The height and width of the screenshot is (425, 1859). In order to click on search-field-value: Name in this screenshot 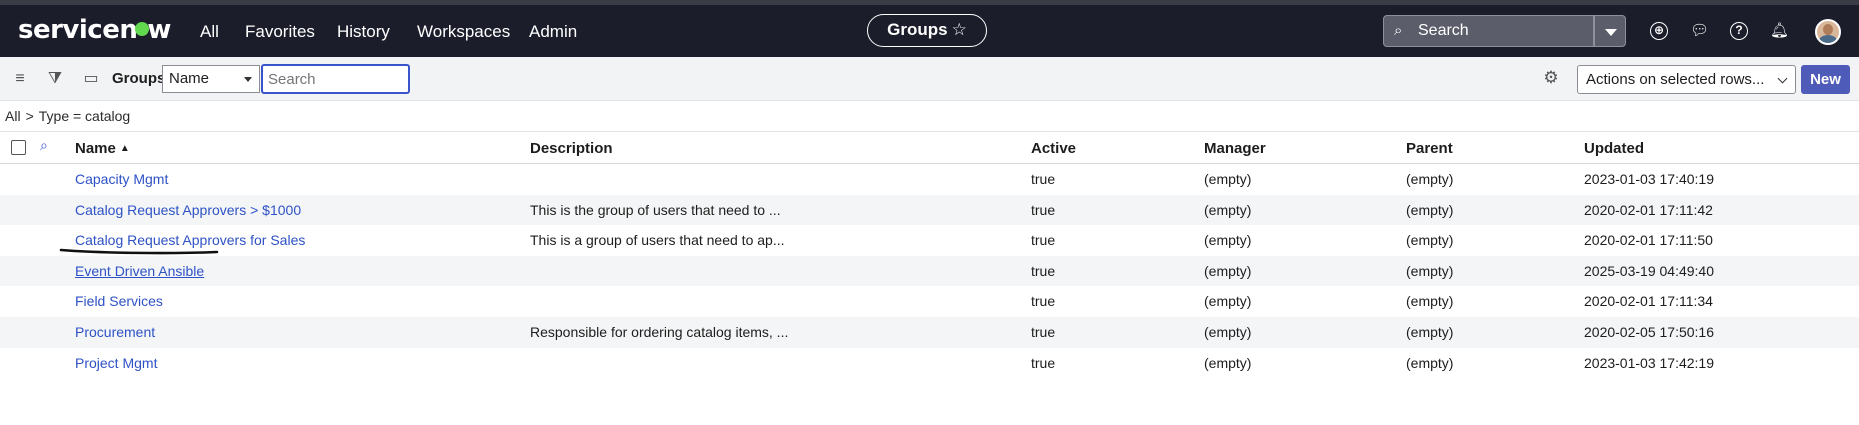, I will do `click(189, 78)`.